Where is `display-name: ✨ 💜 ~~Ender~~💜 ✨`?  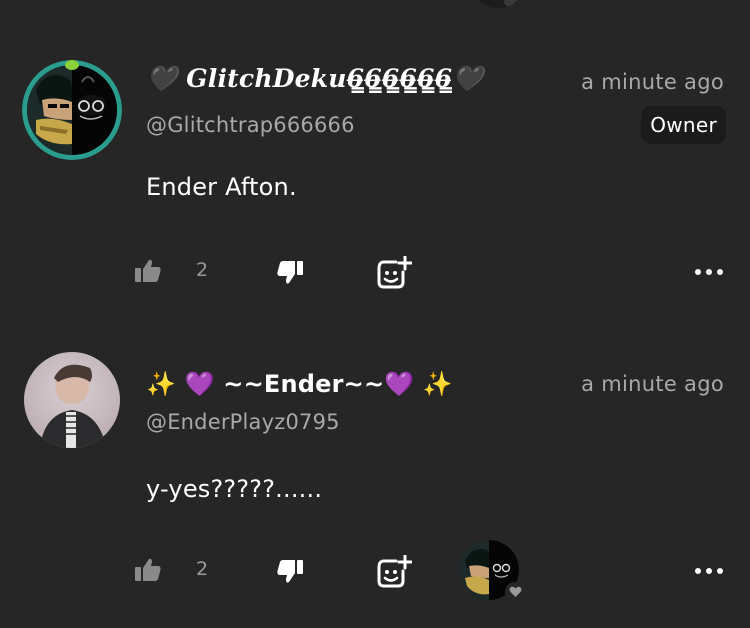 display-name: ✨ 💜 ~~Ender~~💜 ✨ is located at coordinates (299, 384).